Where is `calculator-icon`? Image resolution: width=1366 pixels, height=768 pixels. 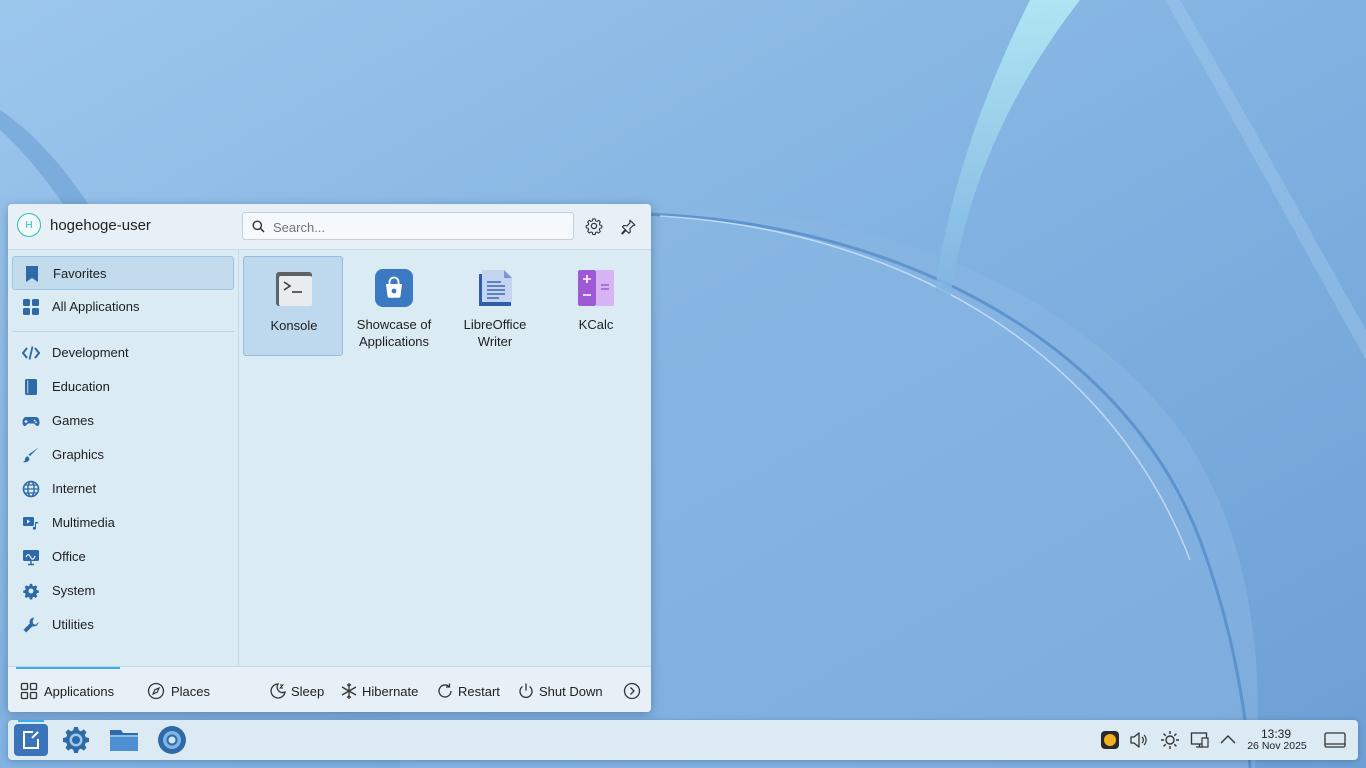 calculator-icon is located at coordinates (596, 288).